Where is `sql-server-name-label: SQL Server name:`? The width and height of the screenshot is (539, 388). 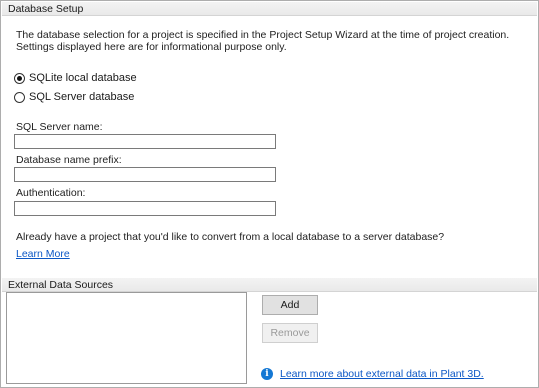
sql-server-name-label: SQL Server name: is located at coordinates (59, 127).